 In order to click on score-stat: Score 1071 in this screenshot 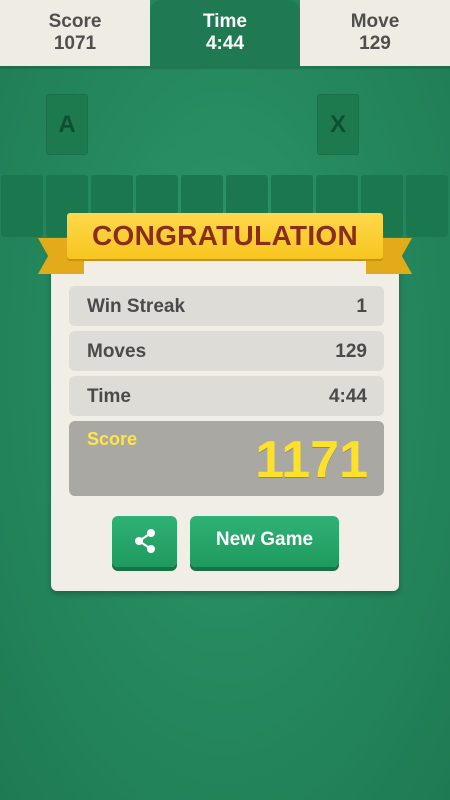, I will do `click(75, 33)`.